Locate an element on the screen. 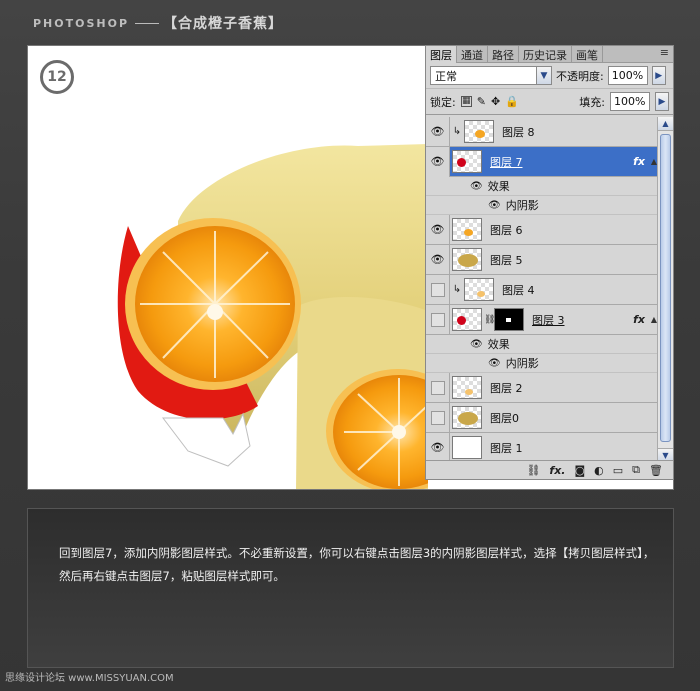 Image resolution: width=700 pixels, height=691 pixels. blend-mode-value: 正常 is located at coordinates (446, 76).